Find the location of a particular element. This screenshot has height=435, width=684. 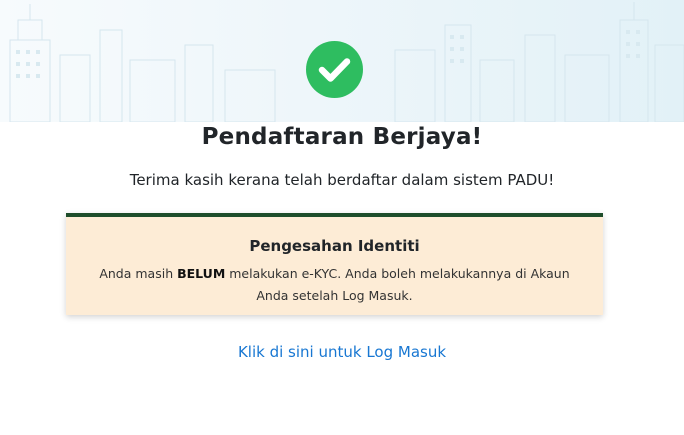

notice-title: Pengesahan Identiti is located at coordinates (334, 246).